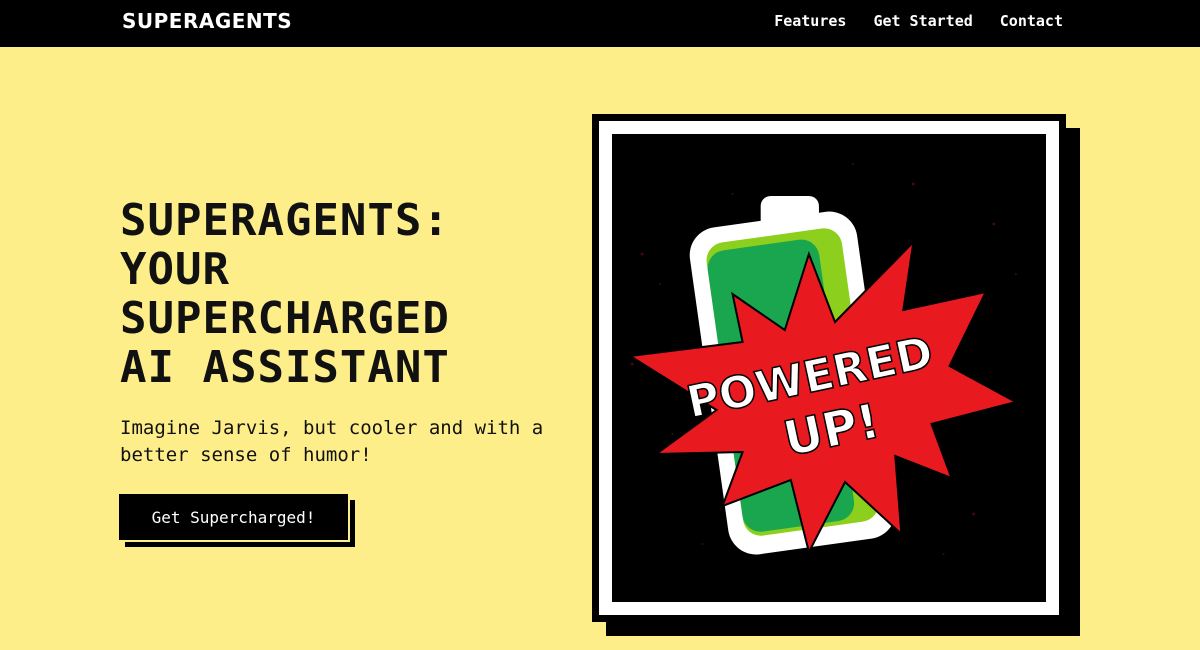 This screenshot has height=650, width=1200. I want to click on navbar: SUPERAGENTS Features Get Started Contact, so click(600, 23).